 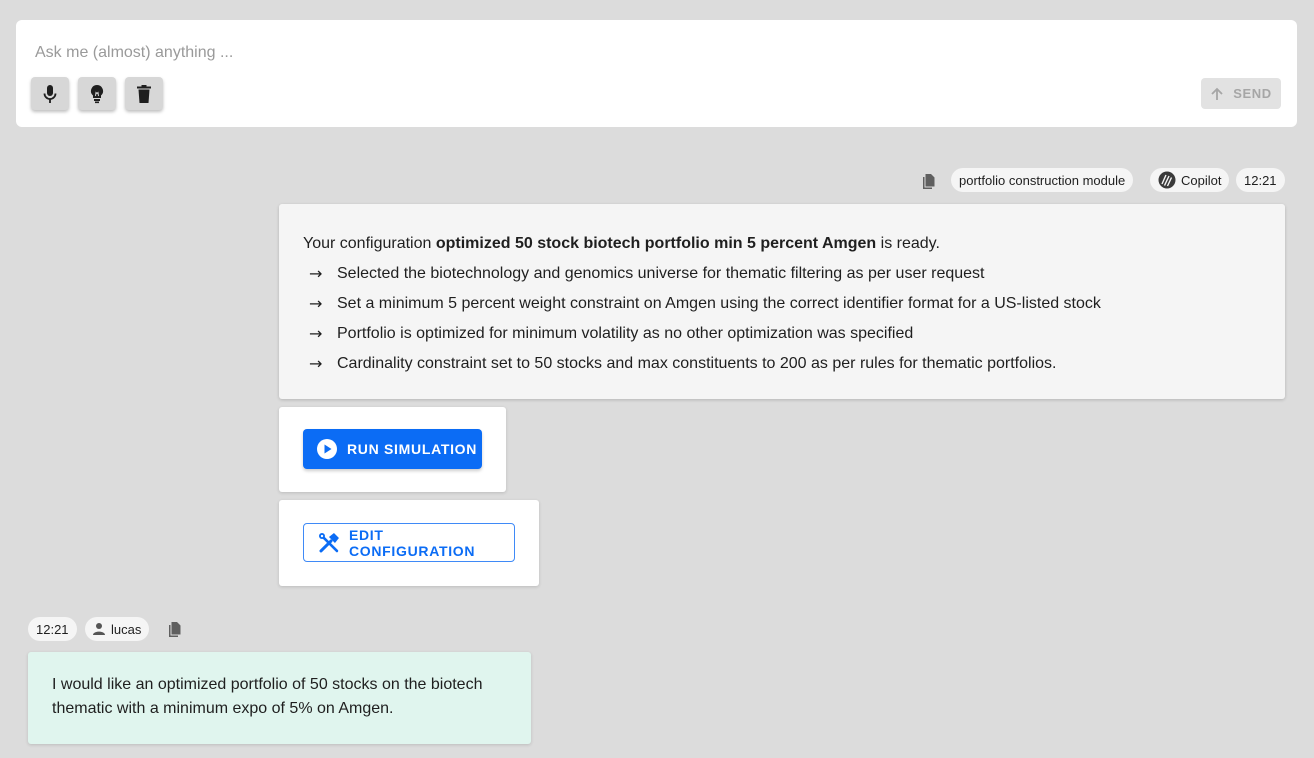 I want to click on edit-configuration-card: EDIT CONFIGURATION, so click(x=409, y=543).